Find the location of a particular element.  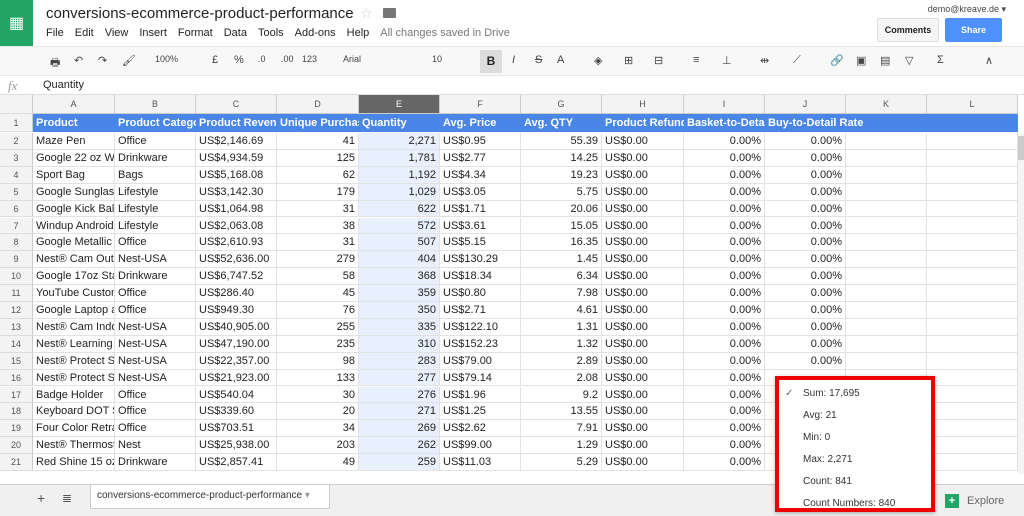

table-cell: US$1.71 is located at coordinates (480, 209).